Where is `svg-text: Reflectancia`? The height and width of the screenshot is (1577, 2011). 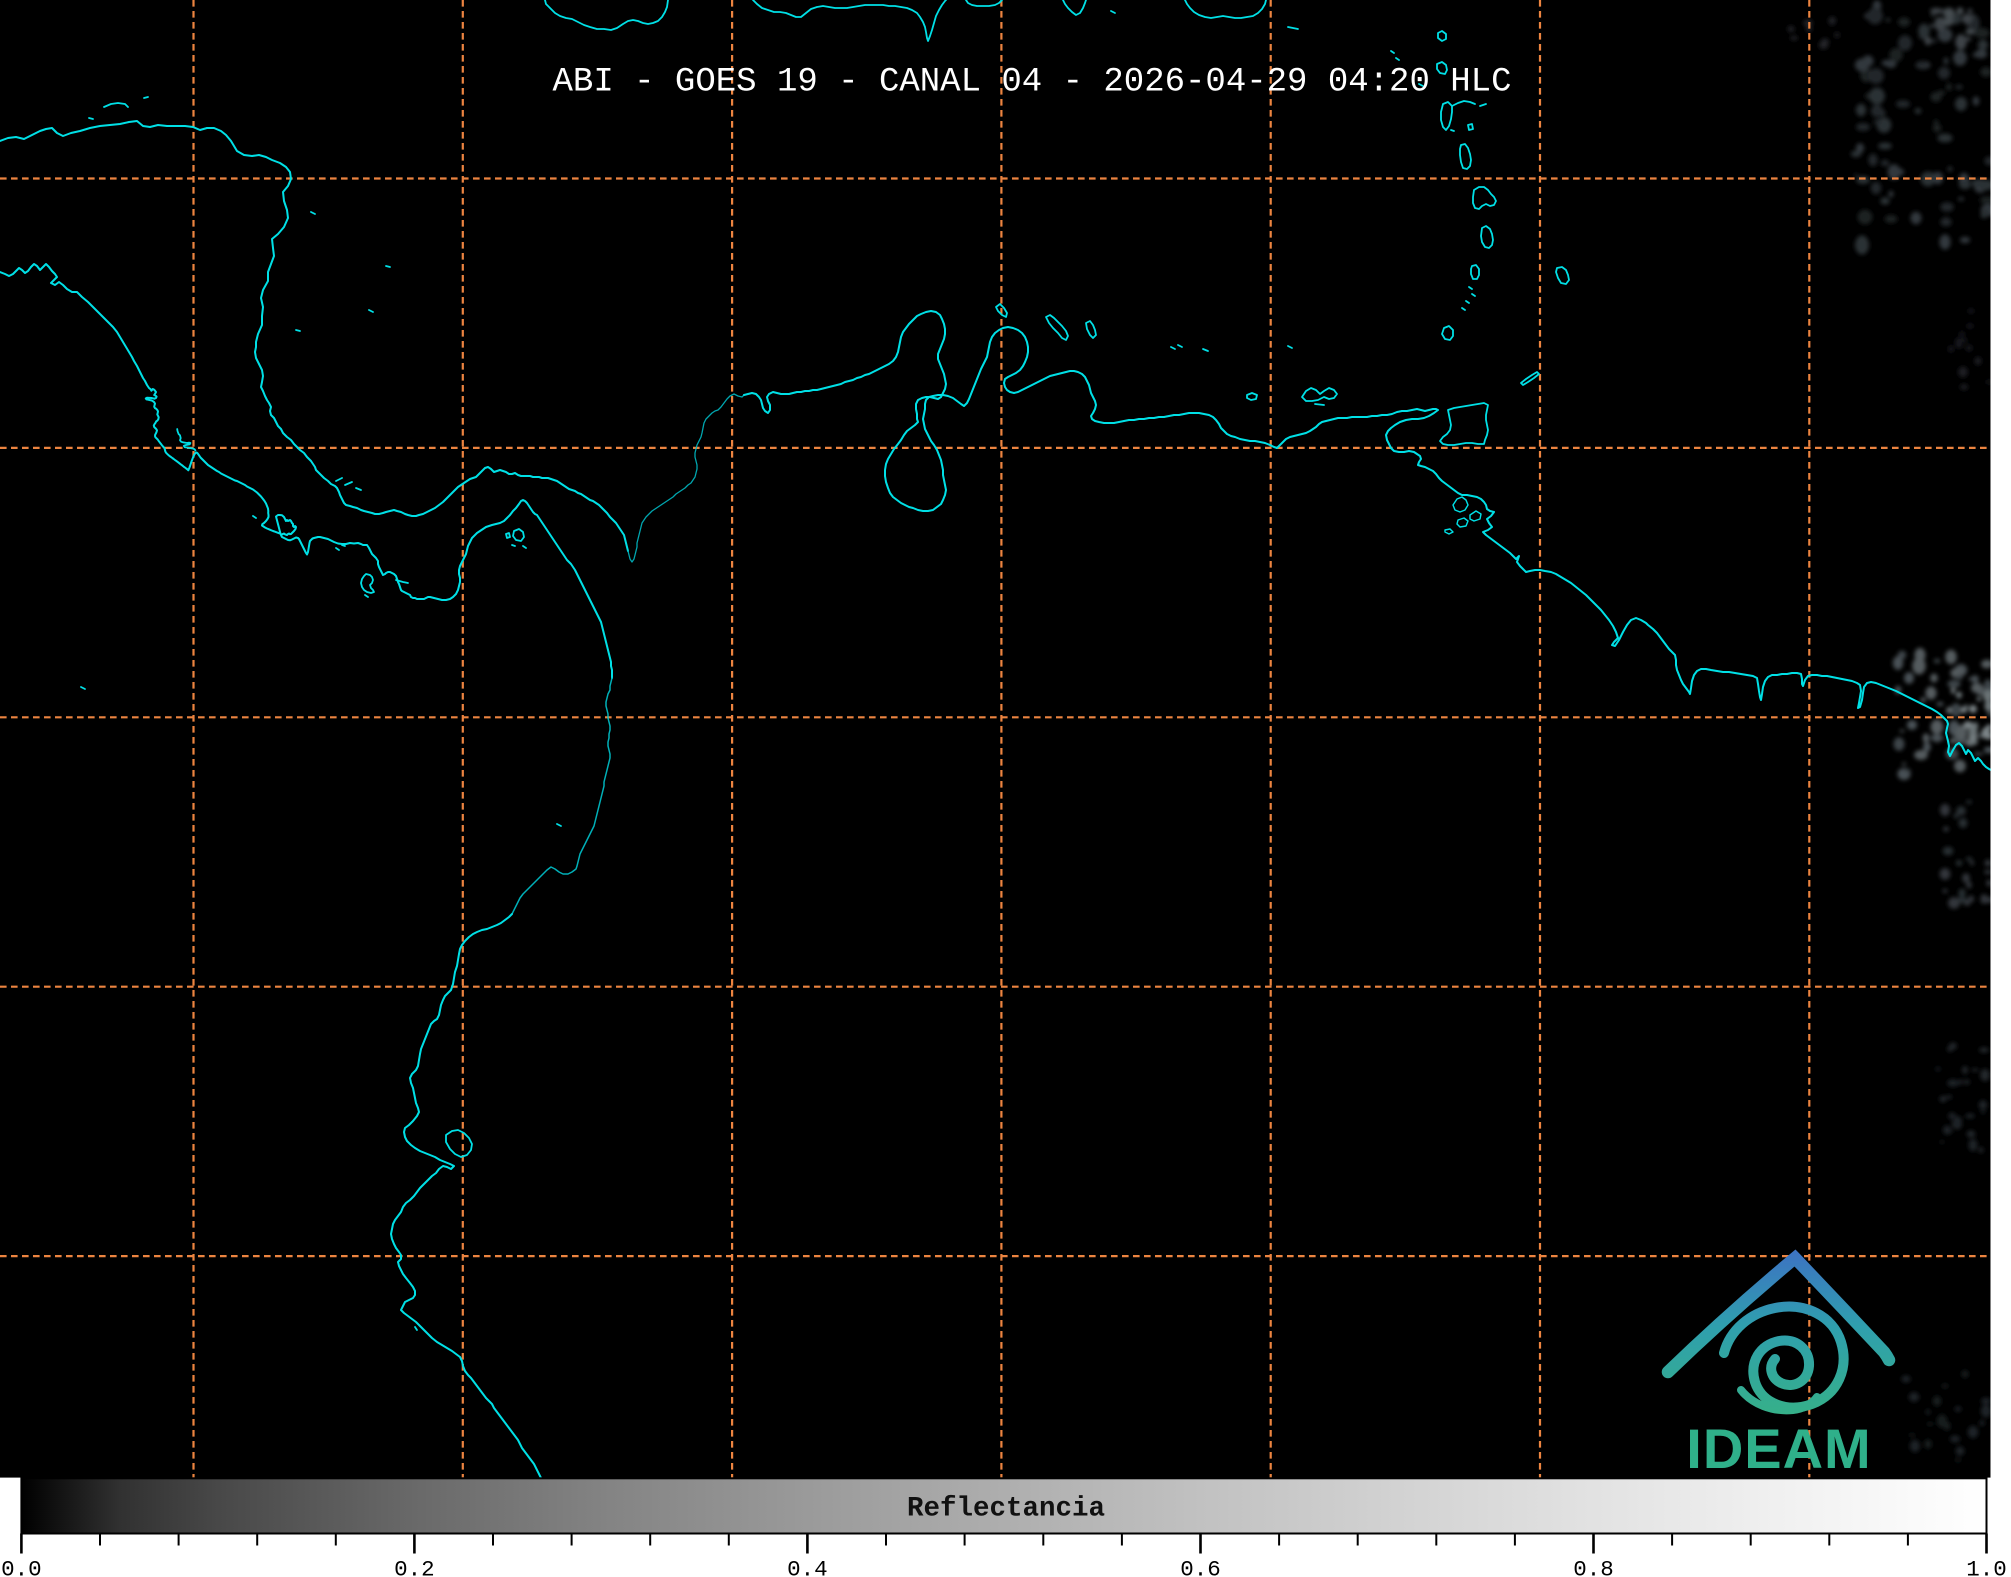 svg-text: Reflectancia is located at coordinates (1006, 1509).